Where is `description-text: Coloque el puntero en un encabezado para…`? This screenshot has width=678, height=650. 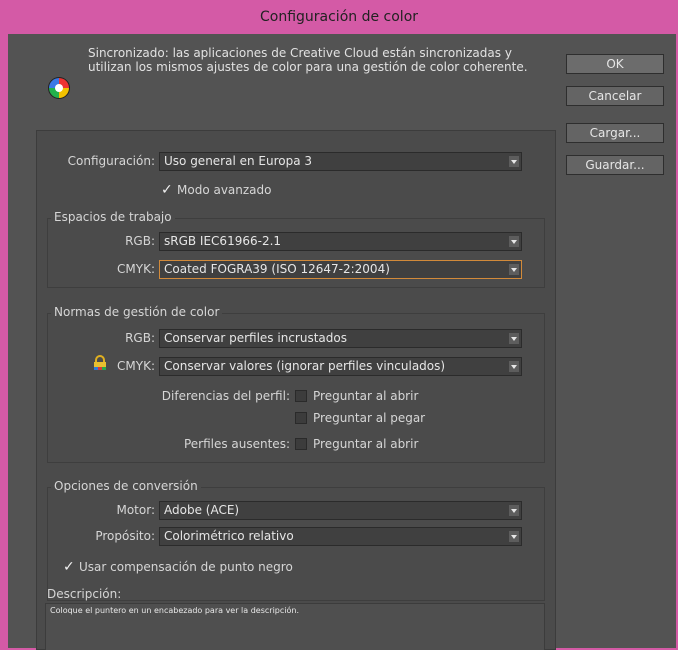
description-text: Coloque el puntero en un encabezado para… is located at coordinates (175, 610).